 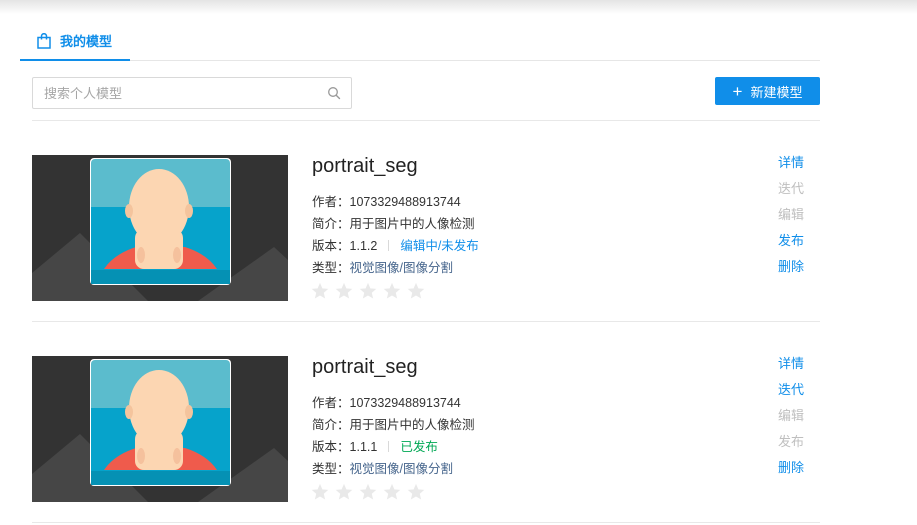 What do you see at coordinates (177, 93) in the screenshot?
I see `search-input` at bounding box center [177, 93].